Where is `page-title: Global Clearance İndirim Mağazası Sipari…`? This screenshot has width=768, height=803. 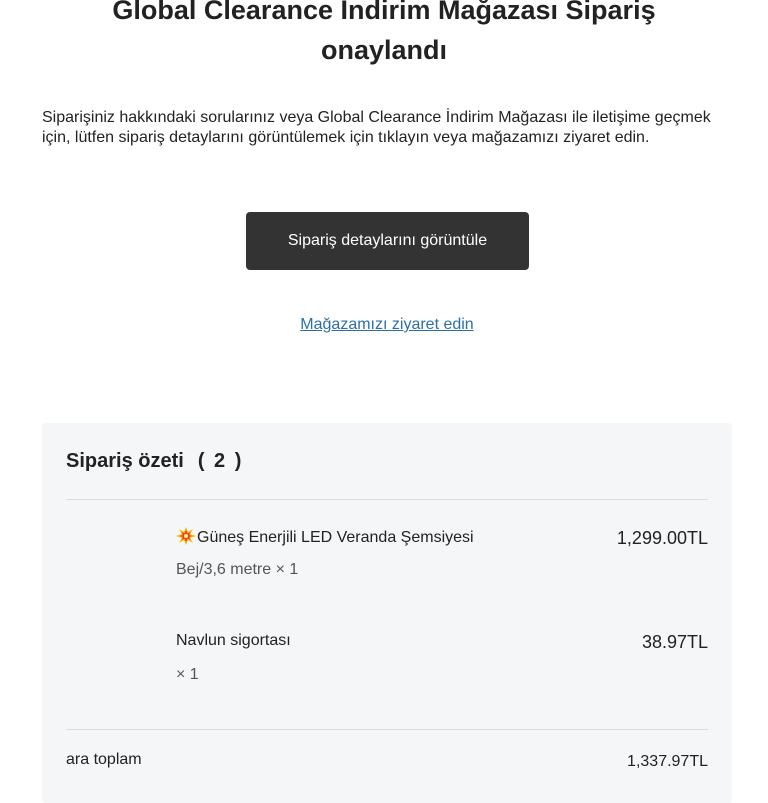
page-title: Global Clearance İndirim Mağazası Sipari… is located at coordinates (384, 35).